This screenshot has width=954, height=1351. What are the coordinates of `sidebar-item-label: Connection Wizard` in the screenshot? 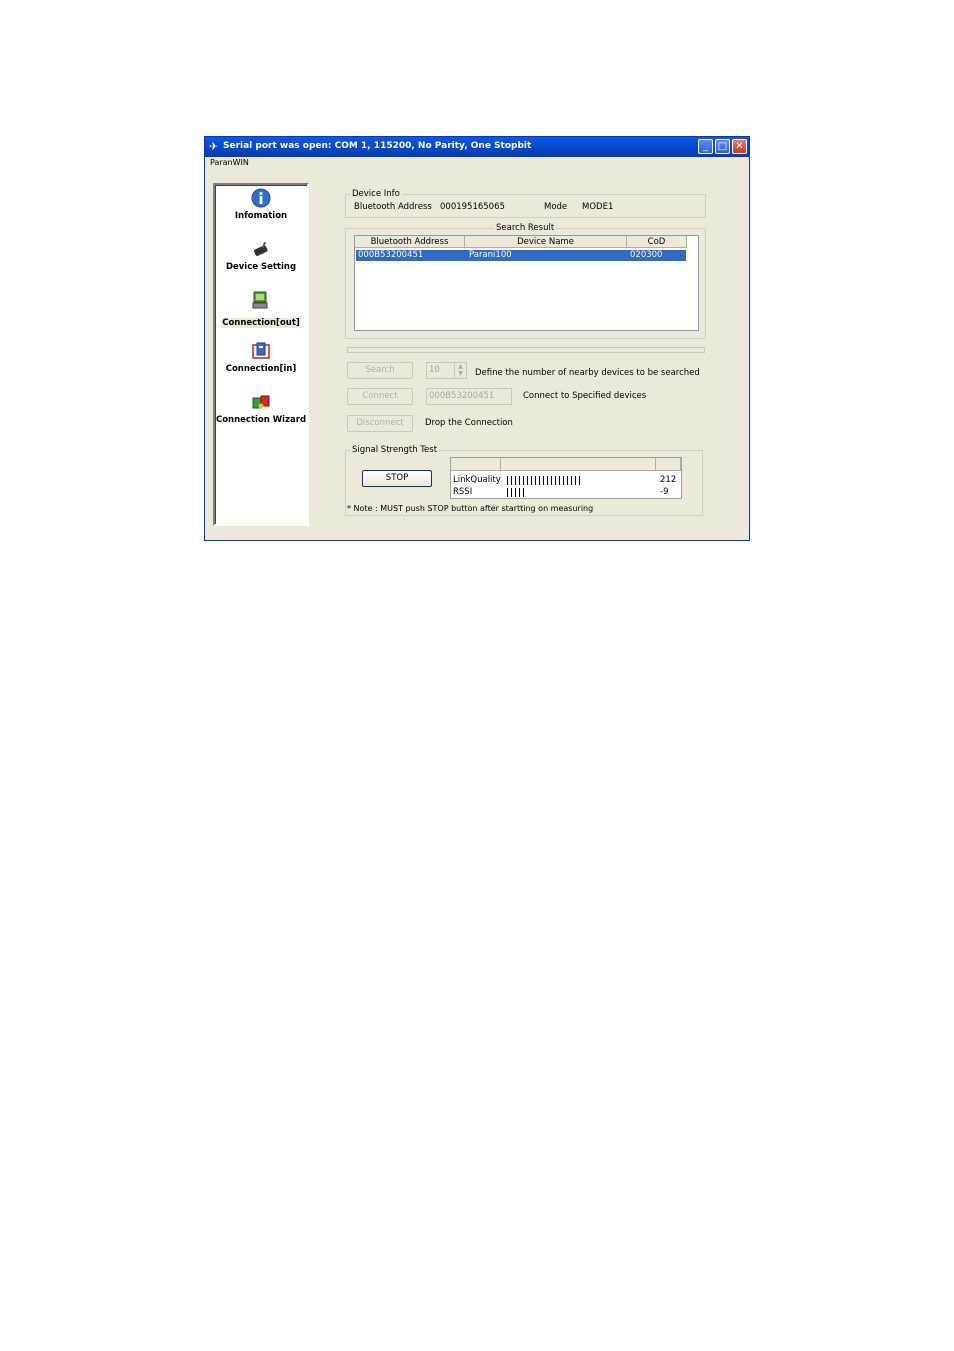 It's located at (261, 420).